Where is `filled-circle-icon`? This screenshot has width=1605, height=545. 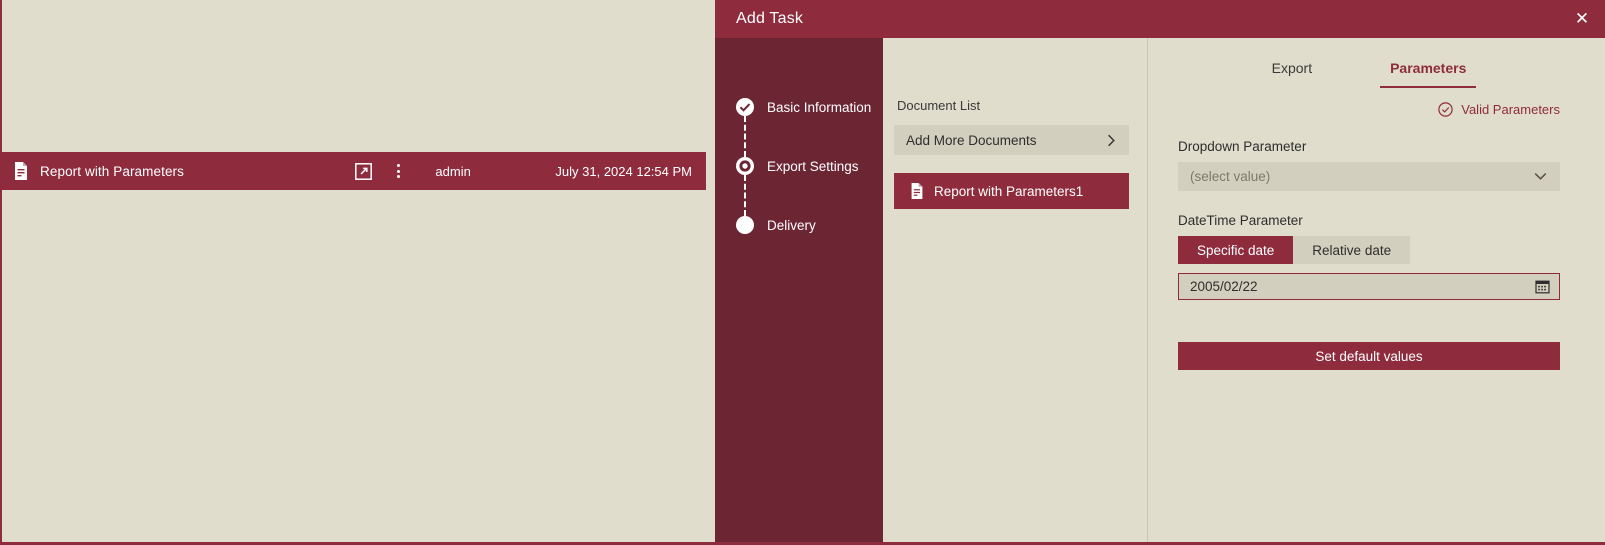
filled-circle-icon is located at coordinates (745, 225).